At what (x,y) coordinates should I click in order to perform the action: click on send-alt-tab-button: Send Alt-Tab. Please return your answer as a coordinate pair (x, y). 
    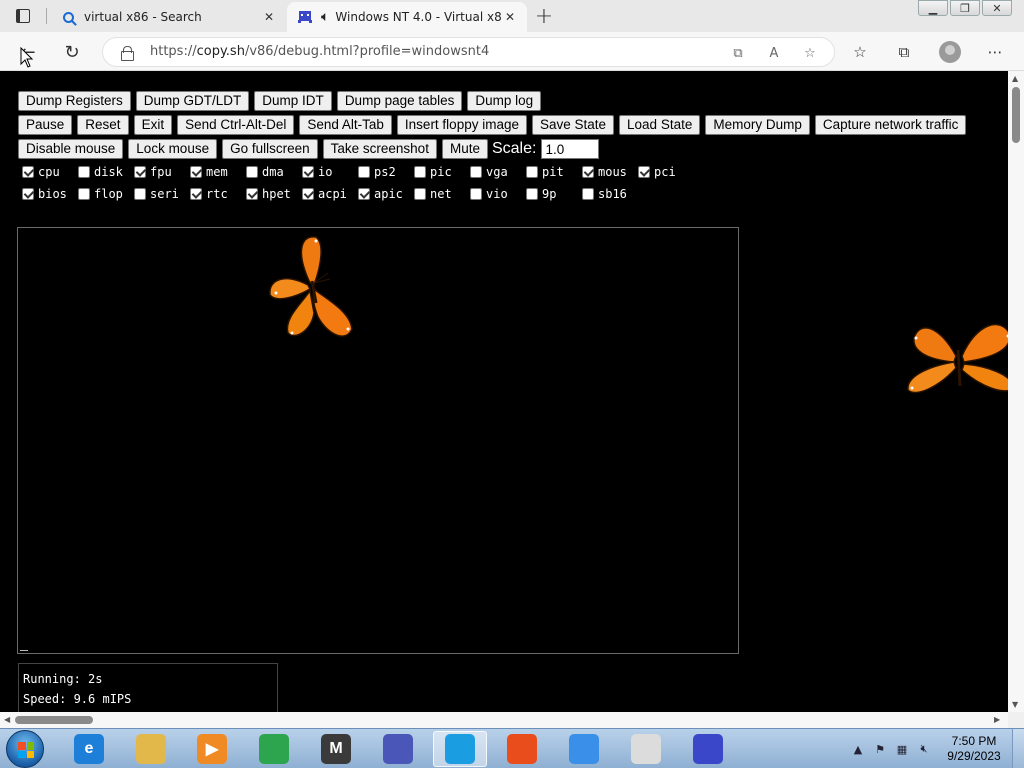
    Looking at the image, I should click on (345, 125).